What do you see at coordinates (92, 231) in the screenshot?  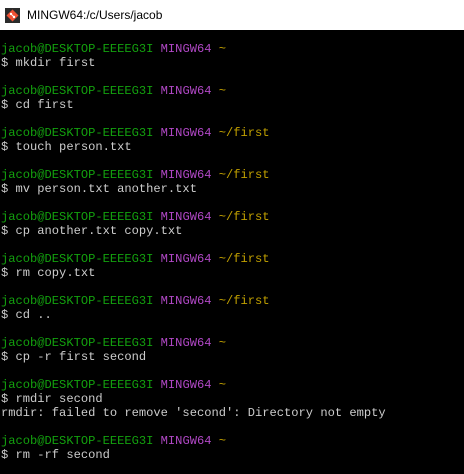 I see `command-text: $ cp another.txt copy.txt` at bounding box center [92, 231].